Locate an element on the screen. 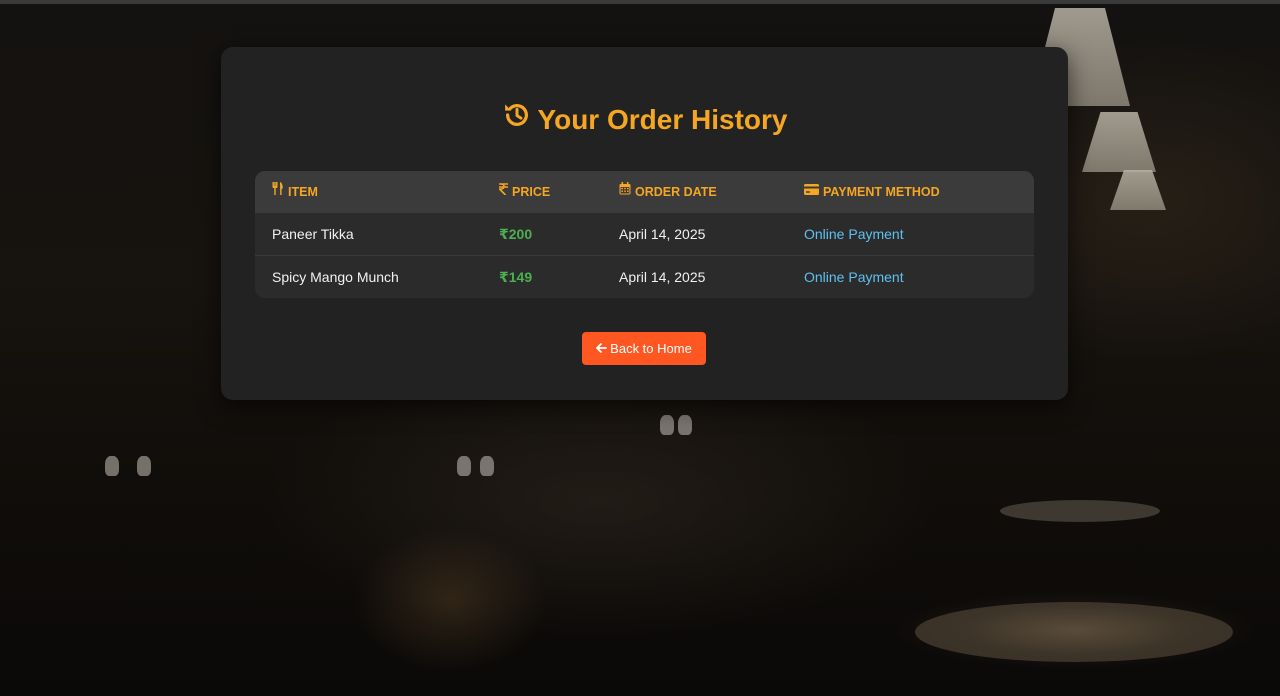 The height and width of the screenshot is (696, 1280). order-price: ₹200 is located at coordinates (516, 234).